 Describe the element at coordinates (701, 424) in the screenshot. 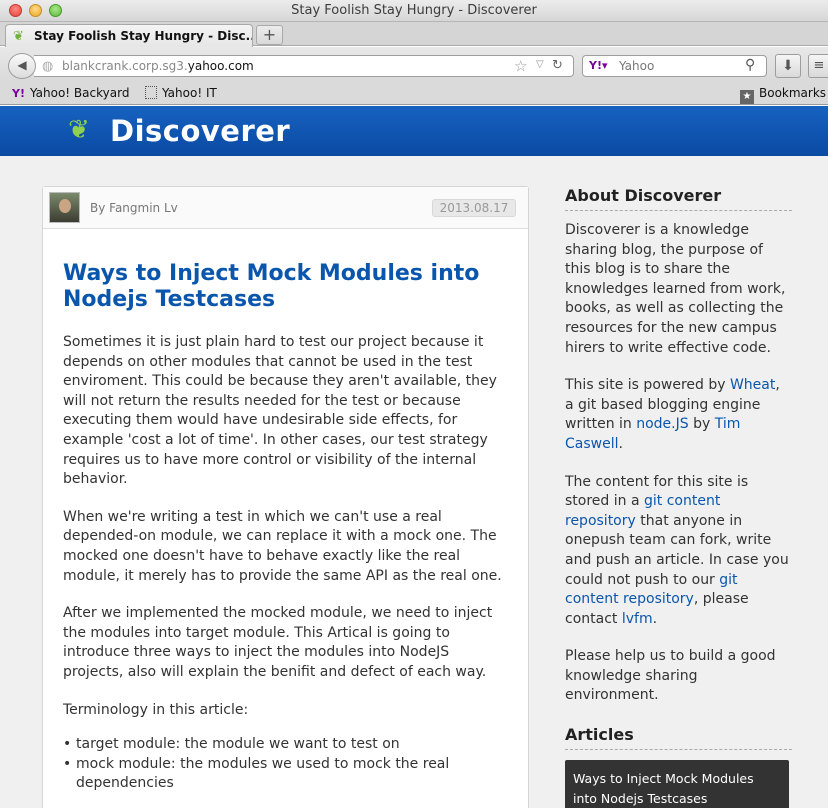

I see `text: by` at that location.